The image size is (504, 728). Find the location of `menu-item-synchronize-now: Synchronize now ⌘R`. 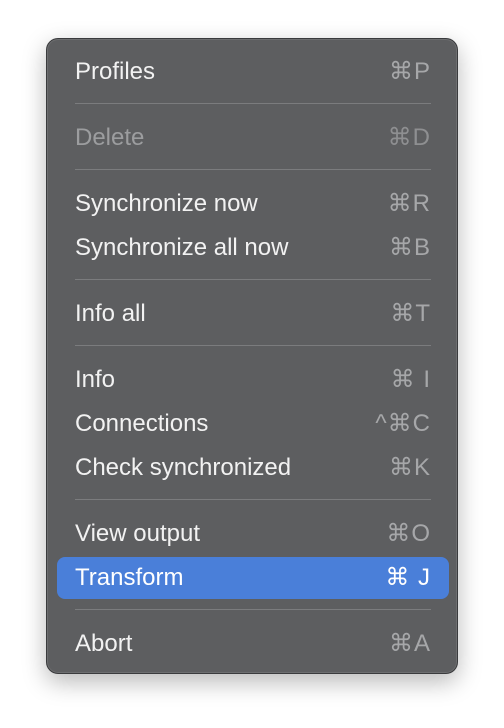

menu-item-synchronize-now: Synchronize now ⌘R is located at coordinates (253, 204).